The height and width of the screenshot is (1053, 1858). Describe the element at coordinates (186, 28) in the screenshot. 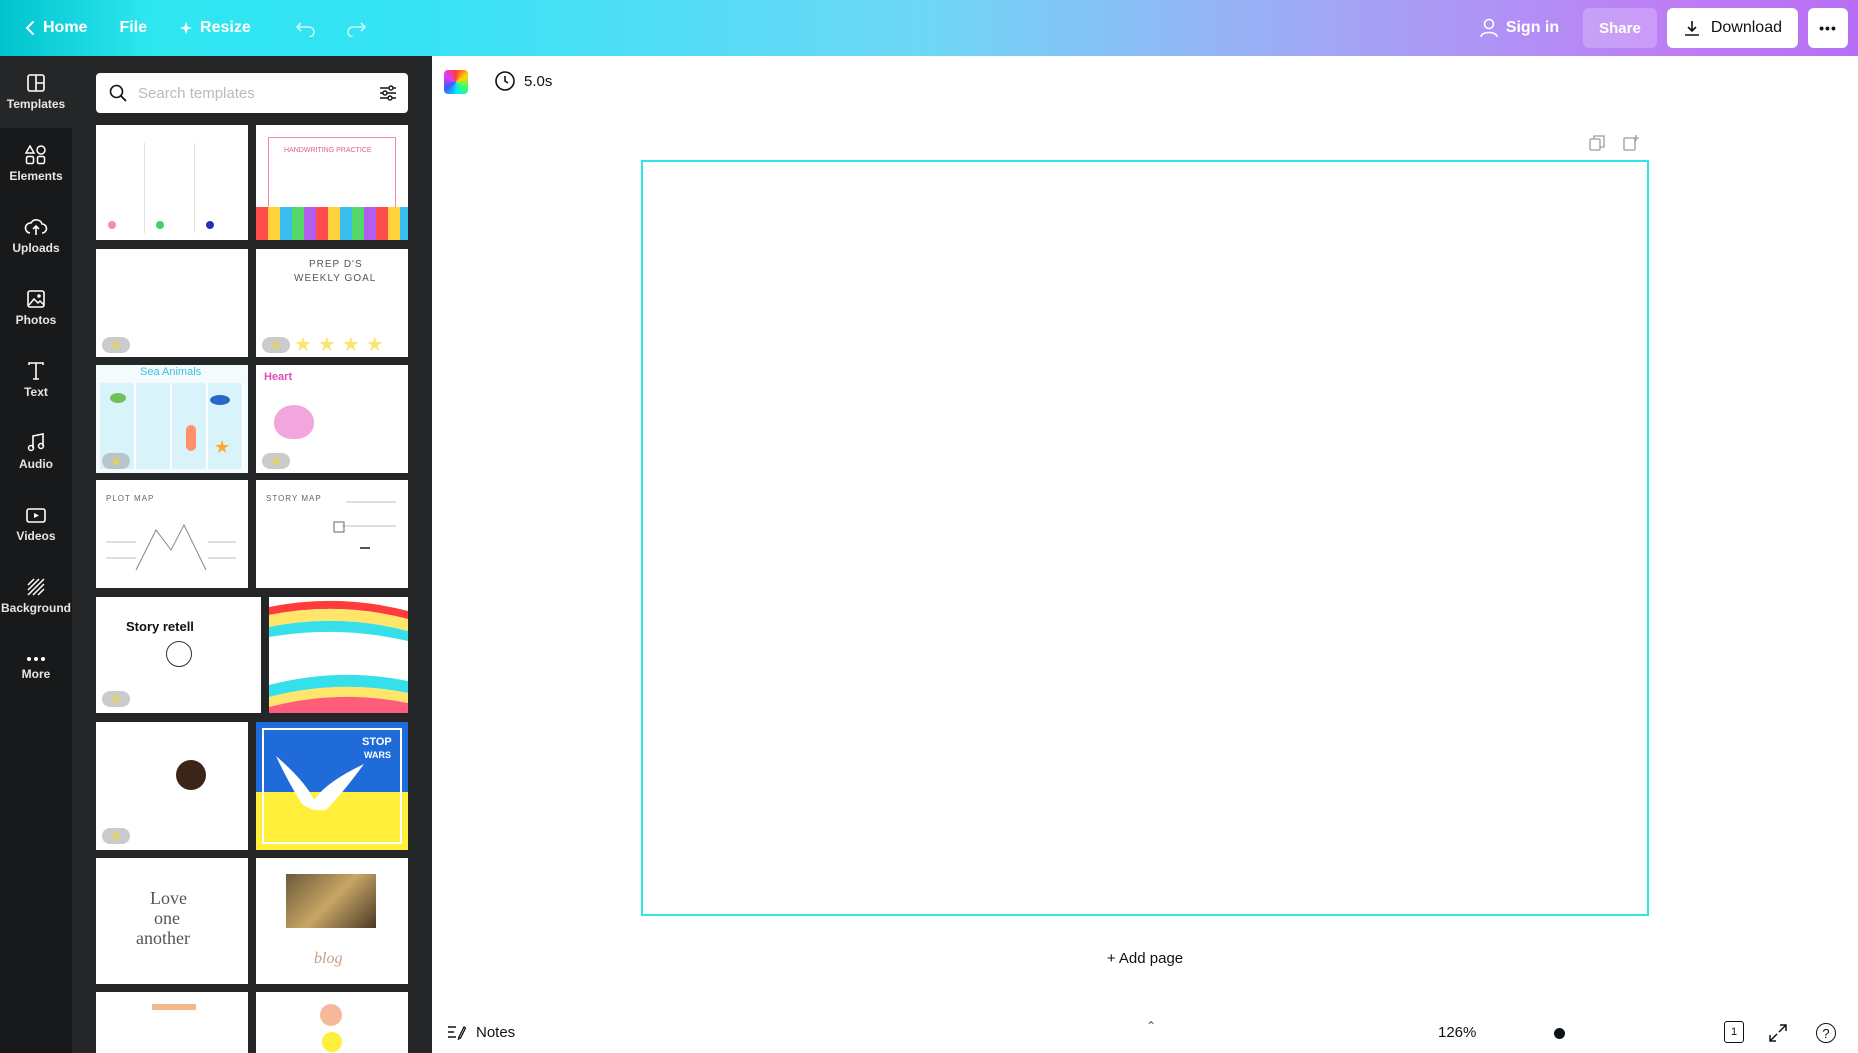

I see `sparkle-crown-icon` at that location.